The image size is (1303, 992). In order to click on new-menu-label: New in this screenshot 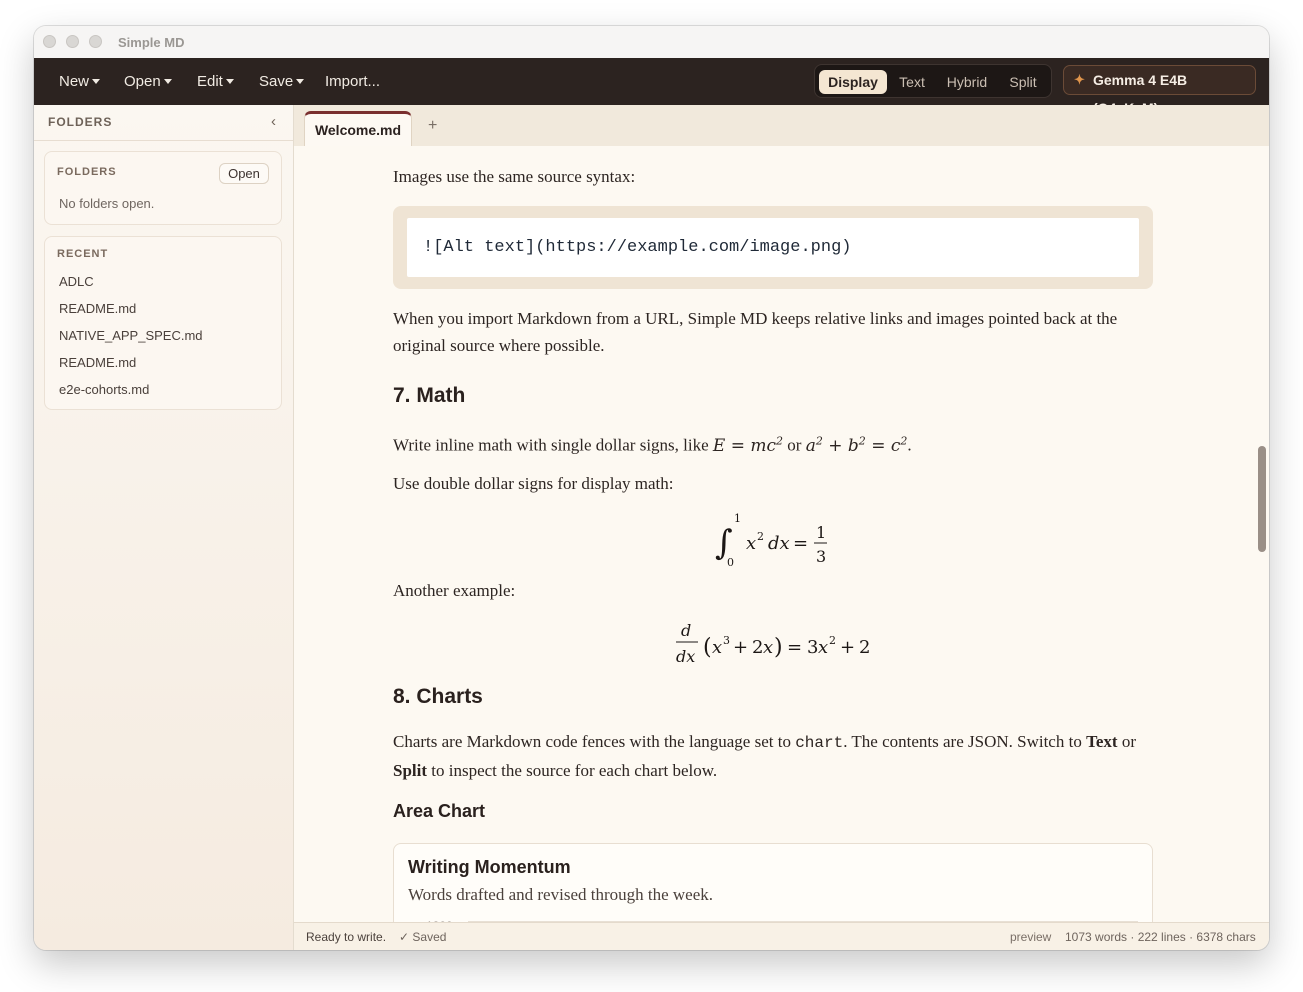, I will do `click(74, 81)`.